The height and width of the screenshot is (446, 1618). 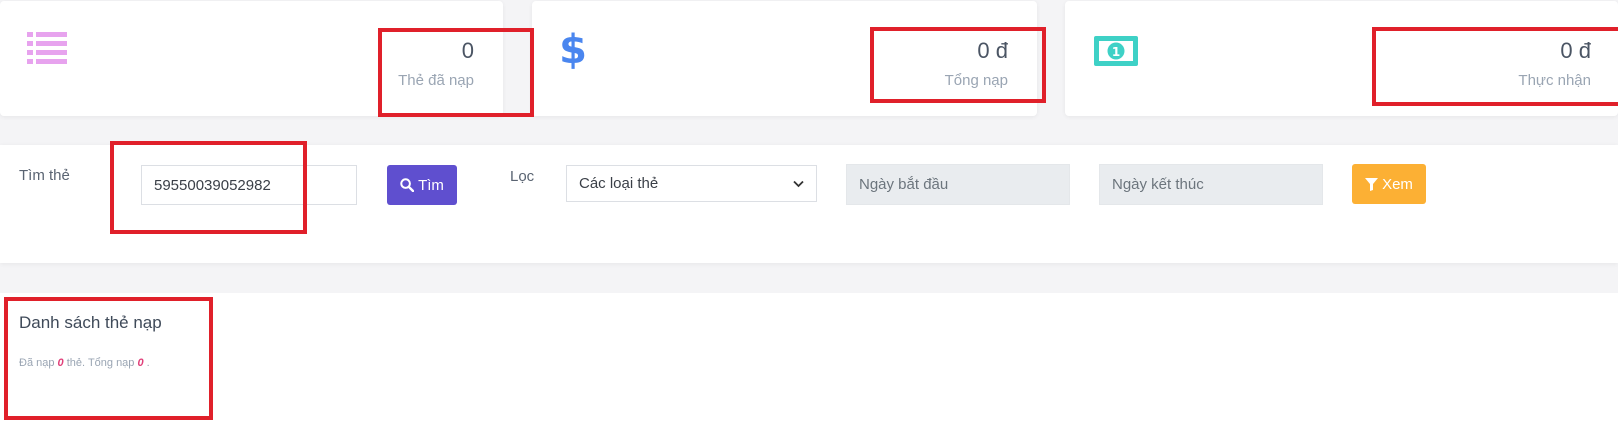 I want to click on summary-count: 0, so click(x=60, y=363).